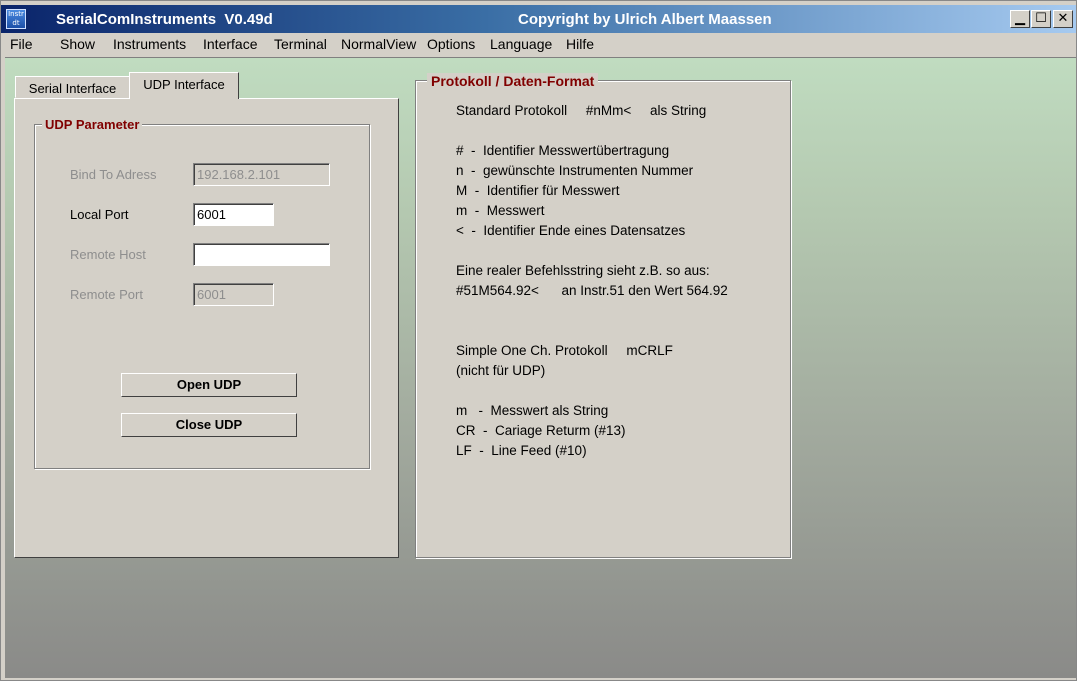  I want to click on minimize-icon: ▁, so click(1020, 19).